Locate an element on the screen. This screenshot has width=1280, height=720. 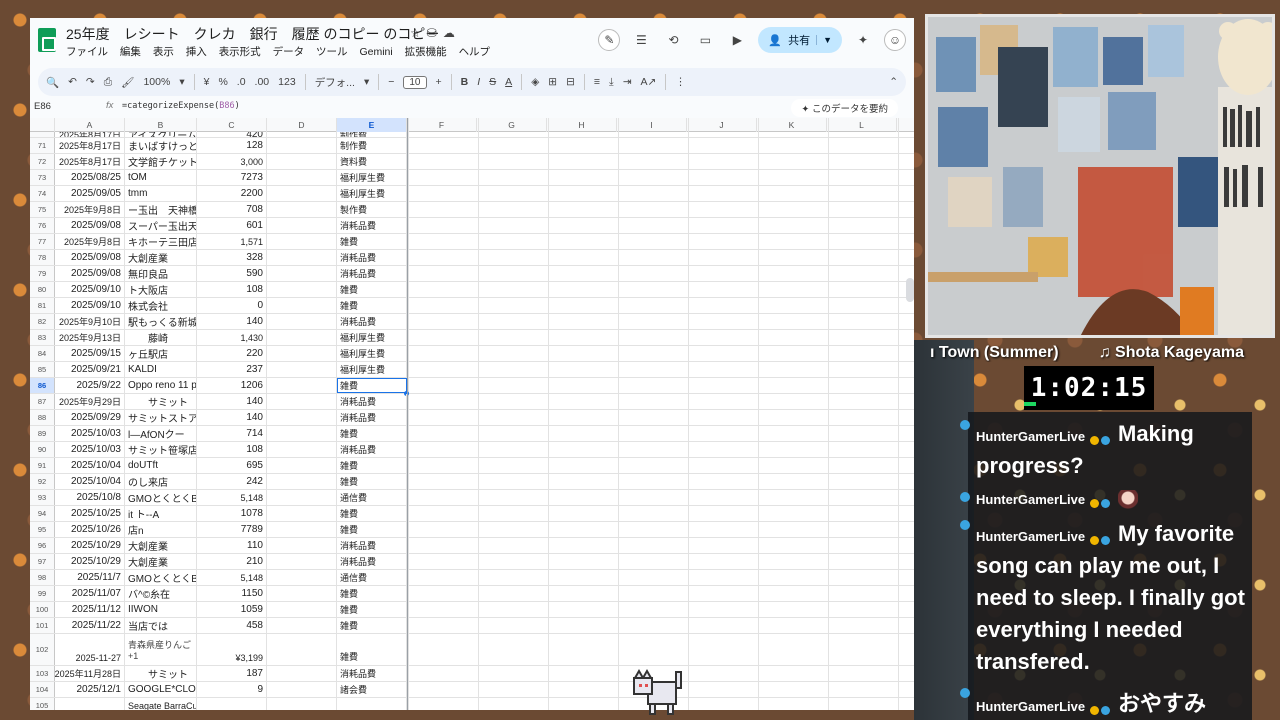
cell-date: 2025/11/22 is located at coordinates (90, 625).